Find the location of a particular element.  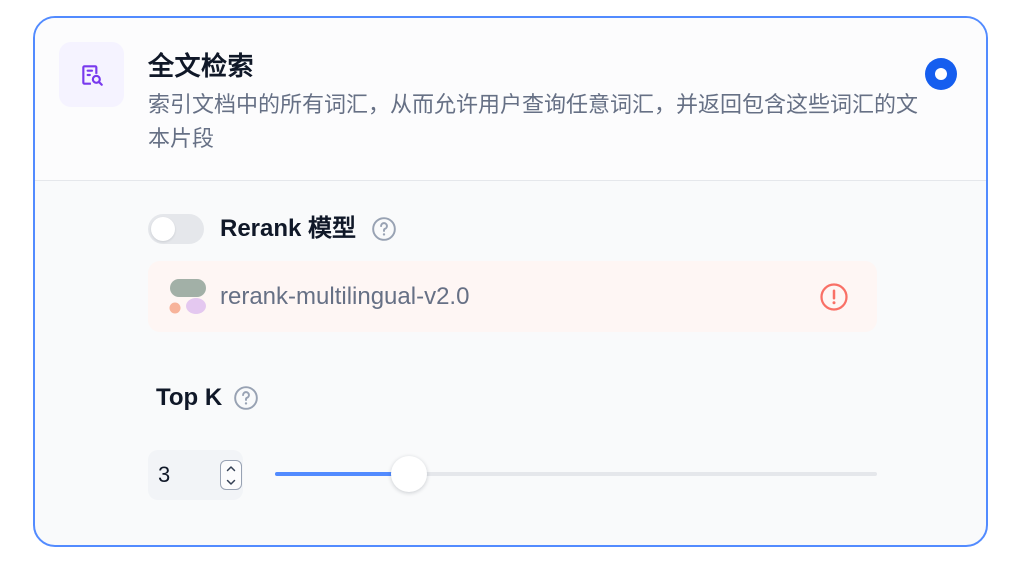

stepper-down-button is located at coordinates (231, 482).